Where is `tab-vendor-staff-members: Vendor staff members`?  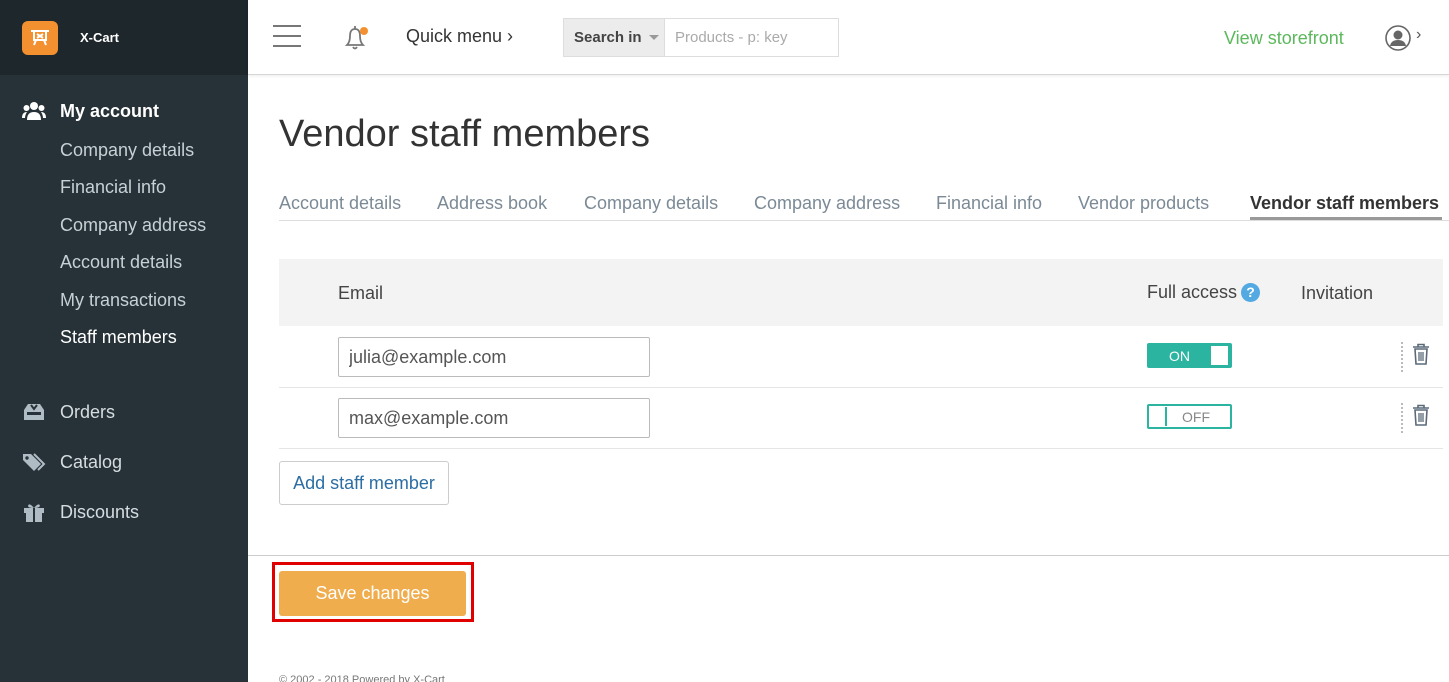
tab-vendor-staff-members: Vendor staff members is located at coordinates (1344, 203).